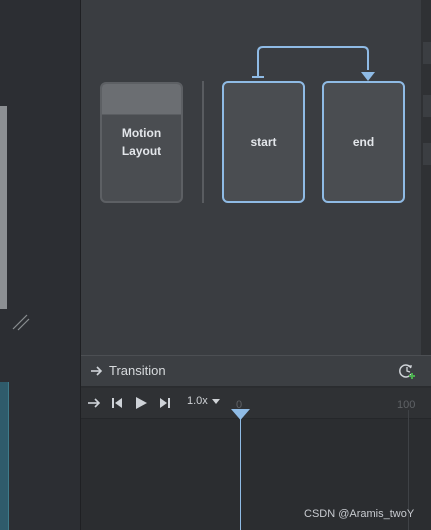 The width and height of the screenshot is (431, 530). I want to click on playback-speed-value: 1.0x, so click(197, 401).